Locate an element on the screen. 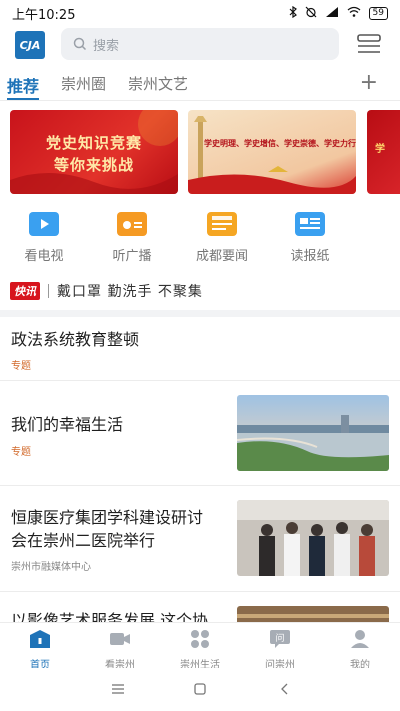 The width and height of the screenshot is (400, 711). home-icon is located at coordinates (40, 639).